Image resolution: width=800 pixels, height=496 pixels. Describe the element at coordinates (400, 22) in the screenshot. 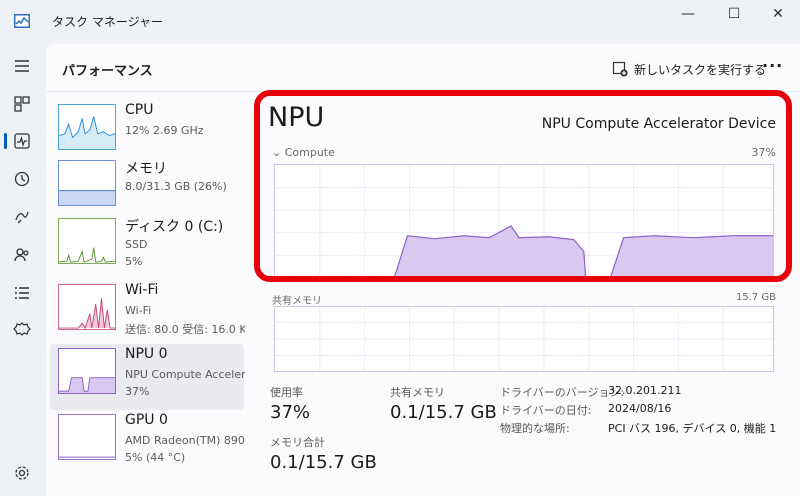

I see `title-bar: タスク マネージャー — ☐ ✕` at that location.